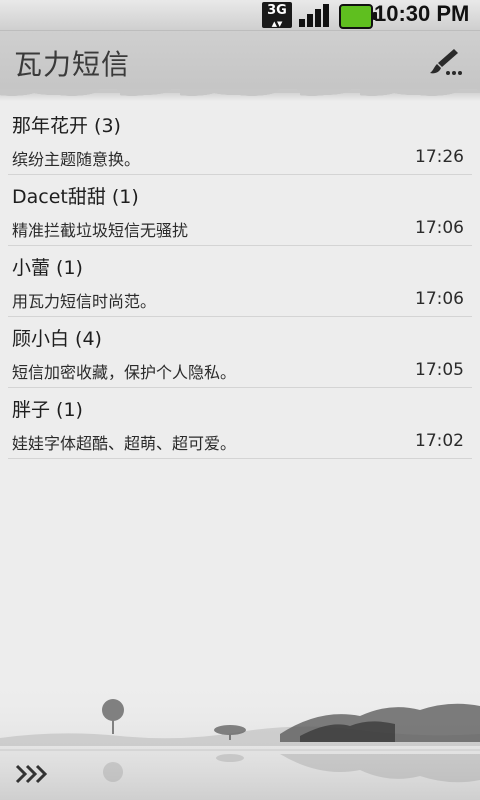  Describe the element at coordinates (72, 64) in the screenshot. I see `page-title: 瓦力短信` at that location.